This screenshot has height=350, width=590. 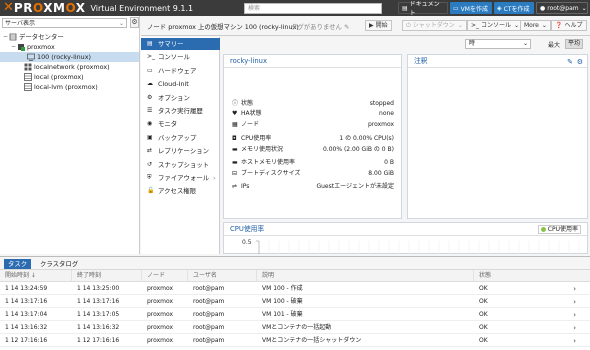 I want to click on help-button: ❓ ヘルプ, so click(x=569, y=25).